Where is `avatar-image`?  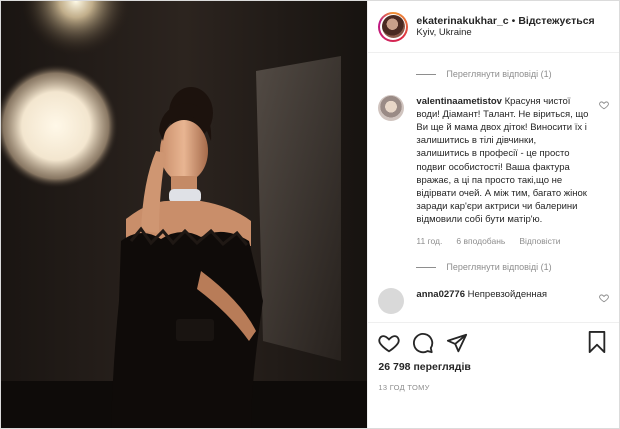
avatar-image is located at coordinates (393, 26).